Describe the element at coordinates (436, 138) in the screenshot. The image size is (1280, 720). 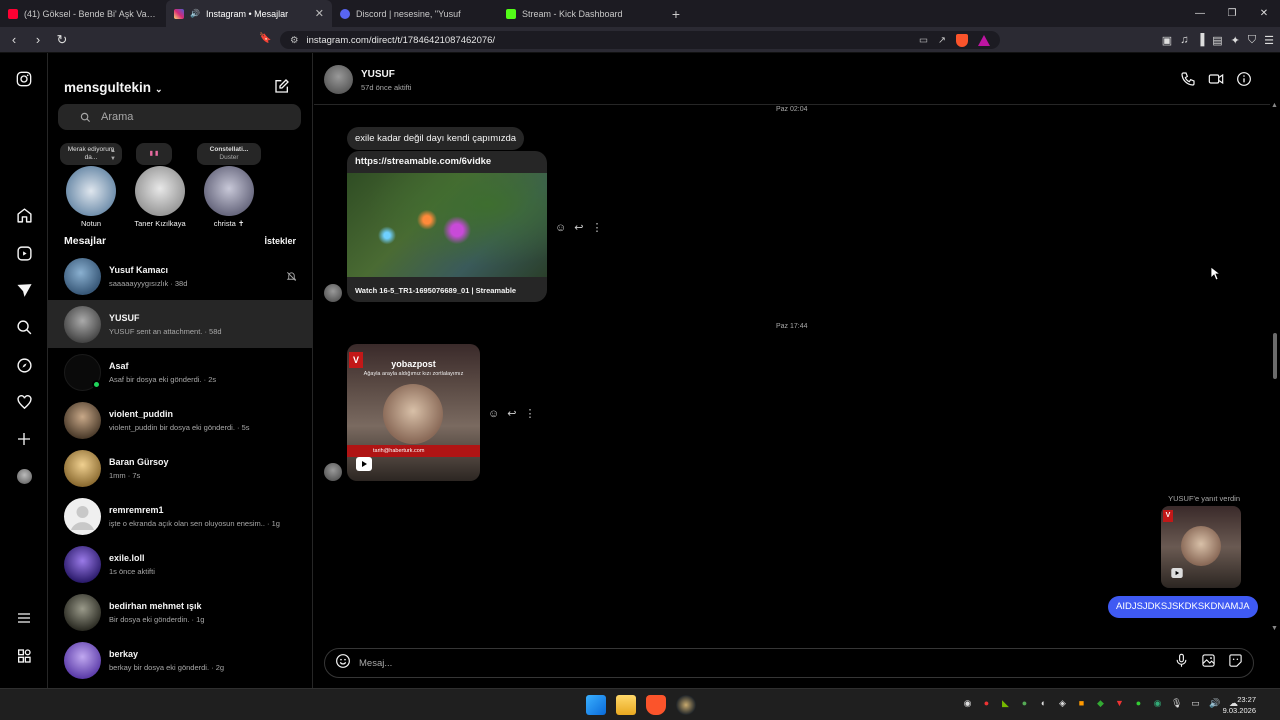
I see `message-bubble: exile kadar değil dayı kendi çapımızda` at that location.